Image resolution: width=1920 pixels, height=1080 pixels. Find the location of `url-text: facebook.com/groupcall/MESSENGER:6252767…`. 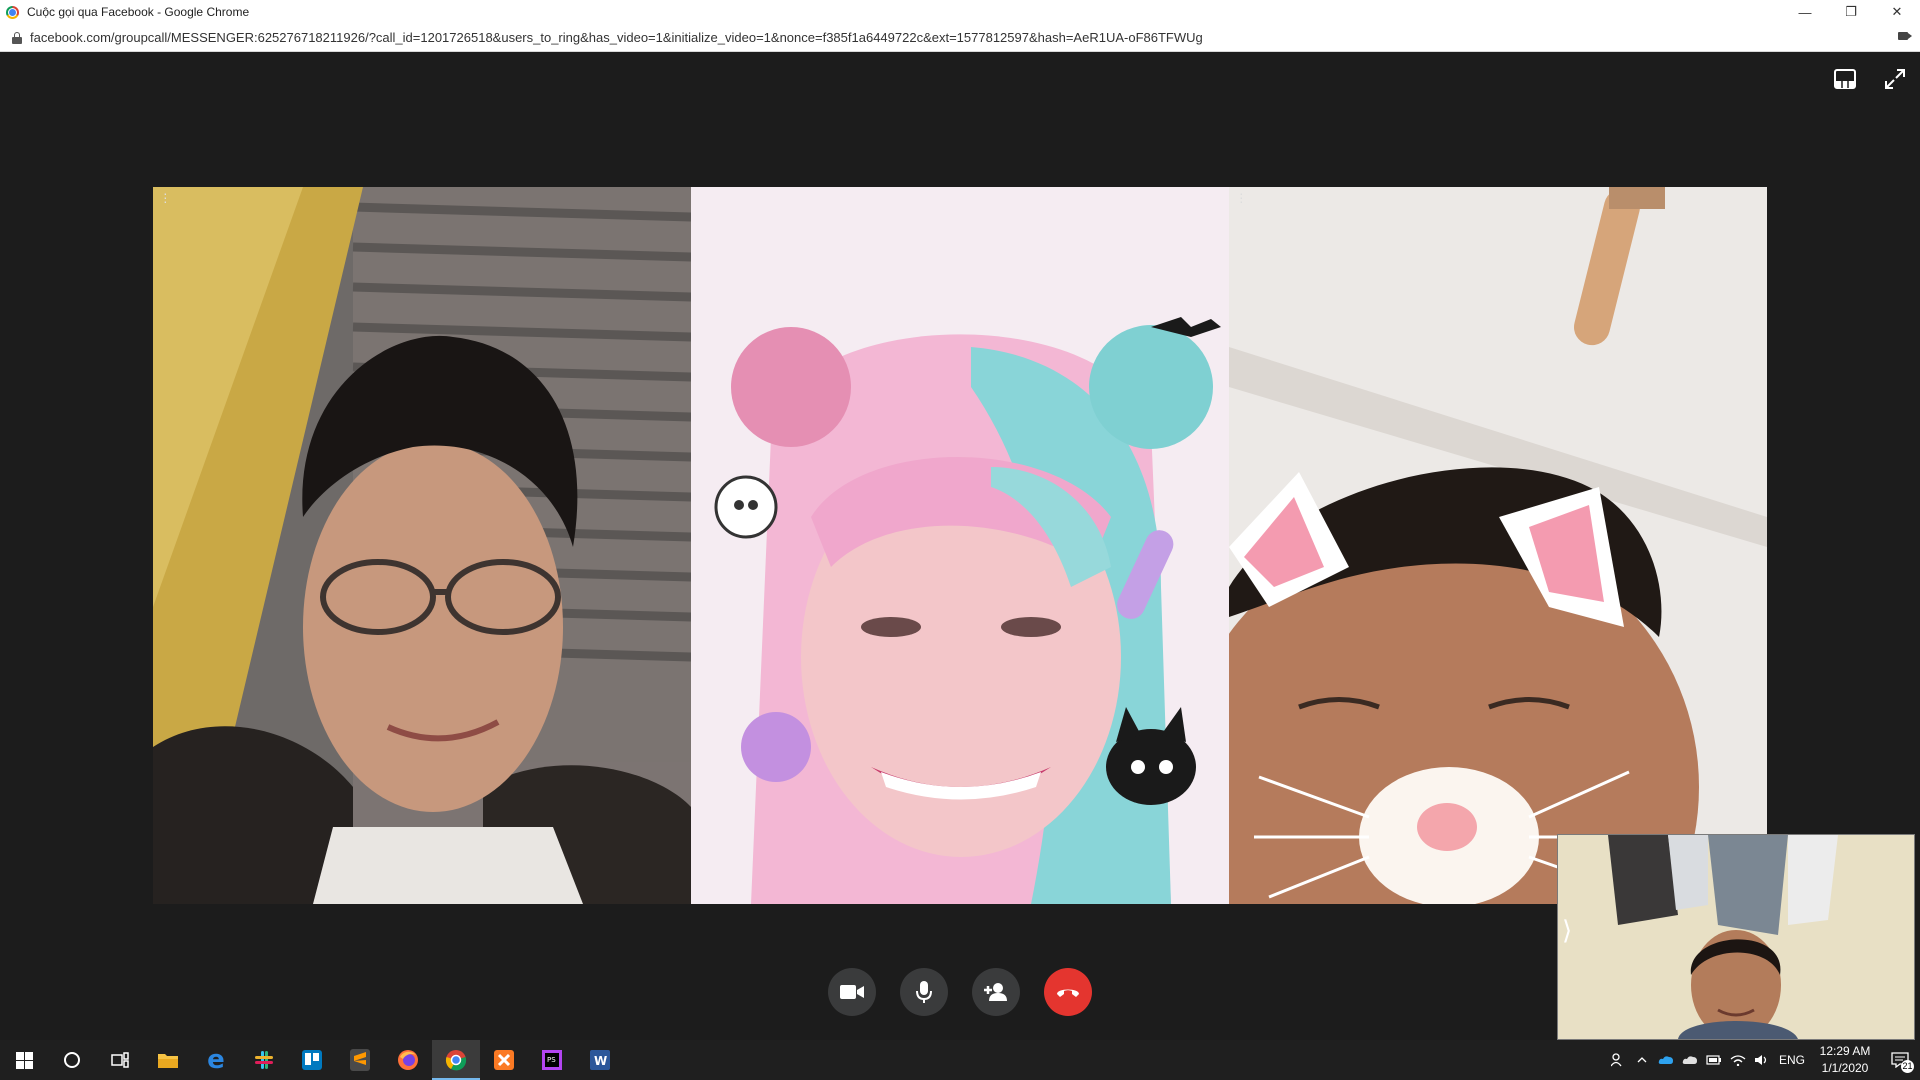

url-text: facebook.com/groupcall/MESSENGER:6252767… is located at coordinates (616, 37).